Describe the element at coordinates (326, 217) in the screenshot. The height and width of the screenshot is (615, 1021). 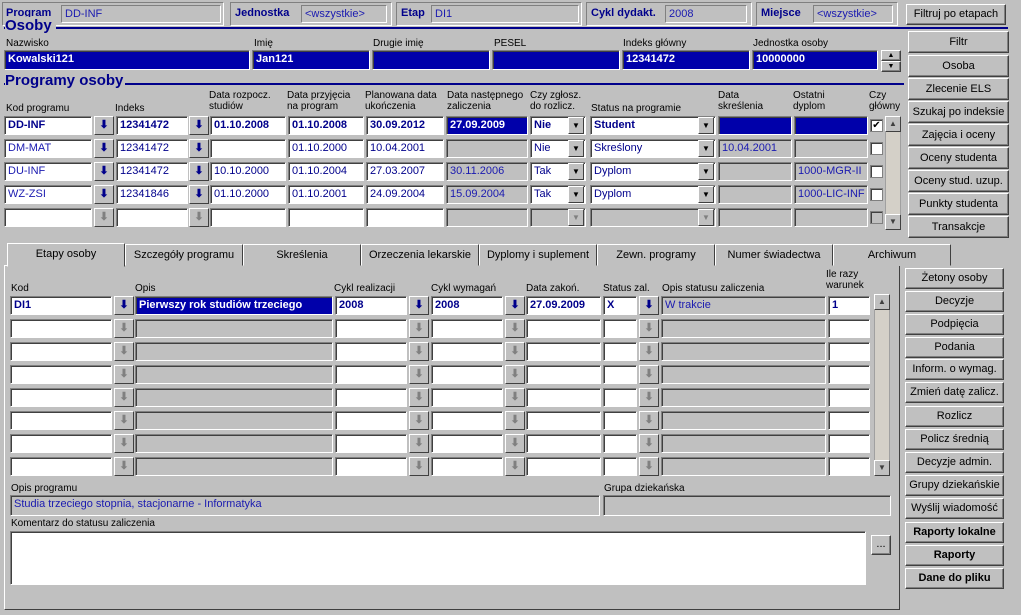
I see `data-przyjecia-cell` at that location.